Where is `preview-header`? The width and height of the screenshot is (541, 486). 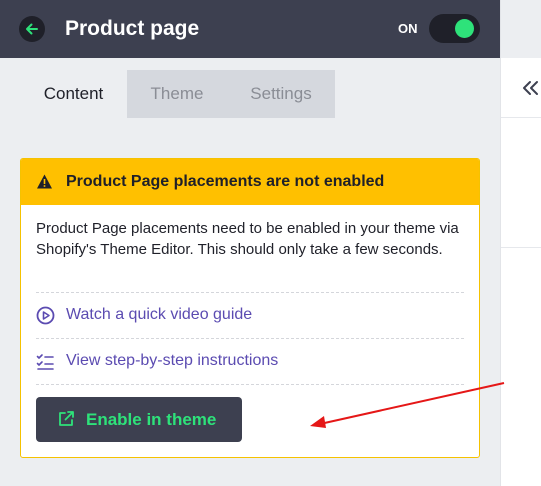
preview-header is located at coordinates (521, 29).